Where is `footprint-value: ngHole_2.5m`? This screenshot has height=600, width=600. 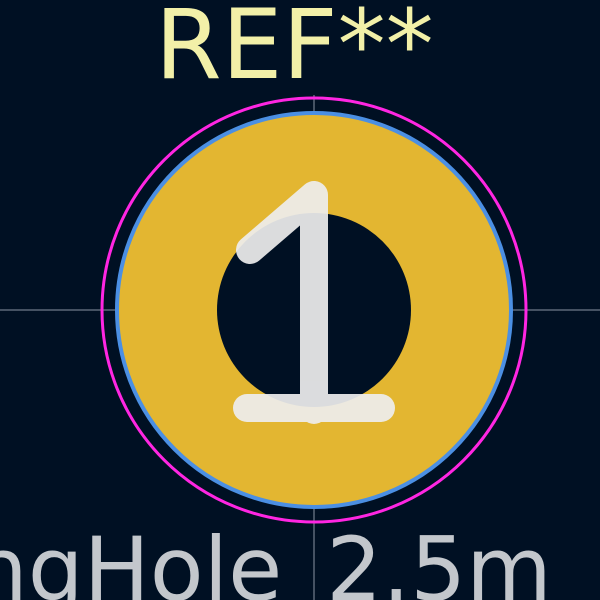
footprint-value: ngHole_2.5m is located at coordinates (276, 559).